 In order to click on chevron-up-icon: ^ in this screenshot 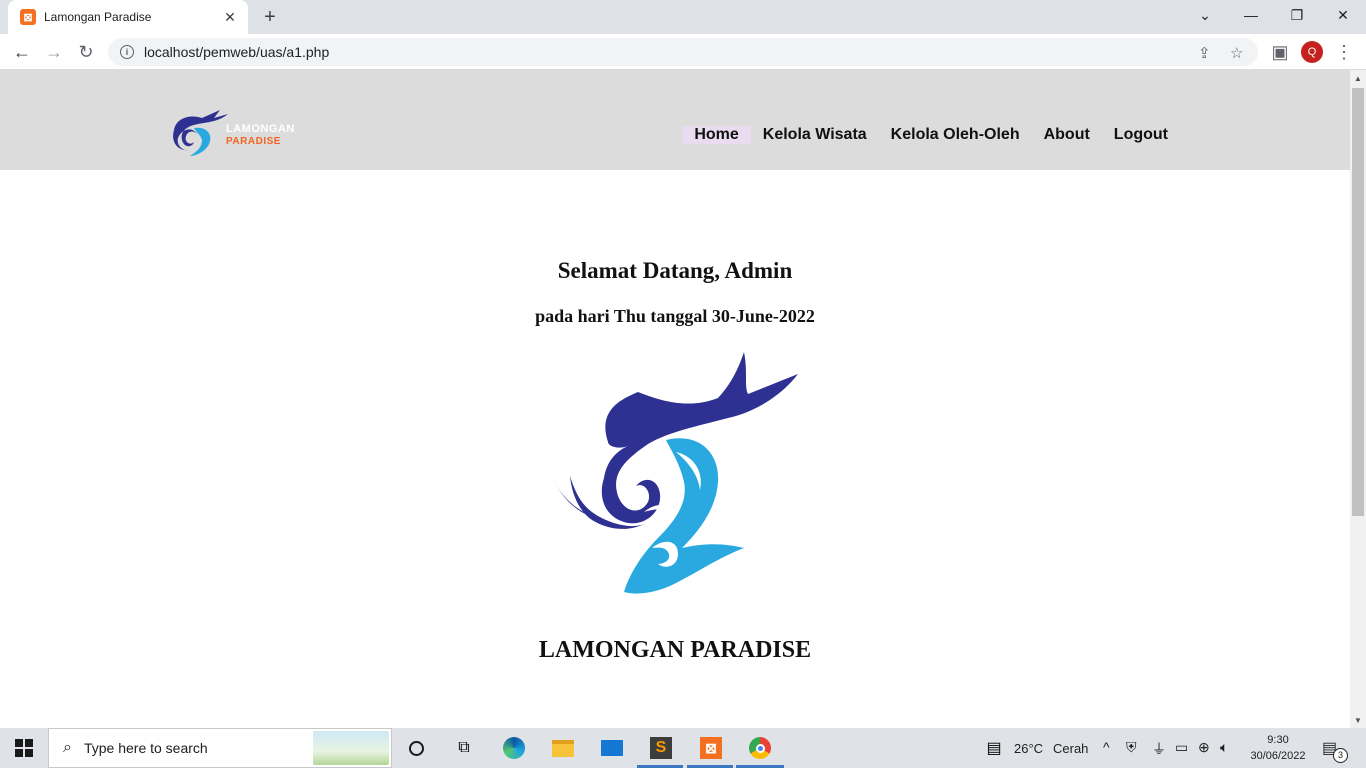, I will do `click(1106, 747)`.